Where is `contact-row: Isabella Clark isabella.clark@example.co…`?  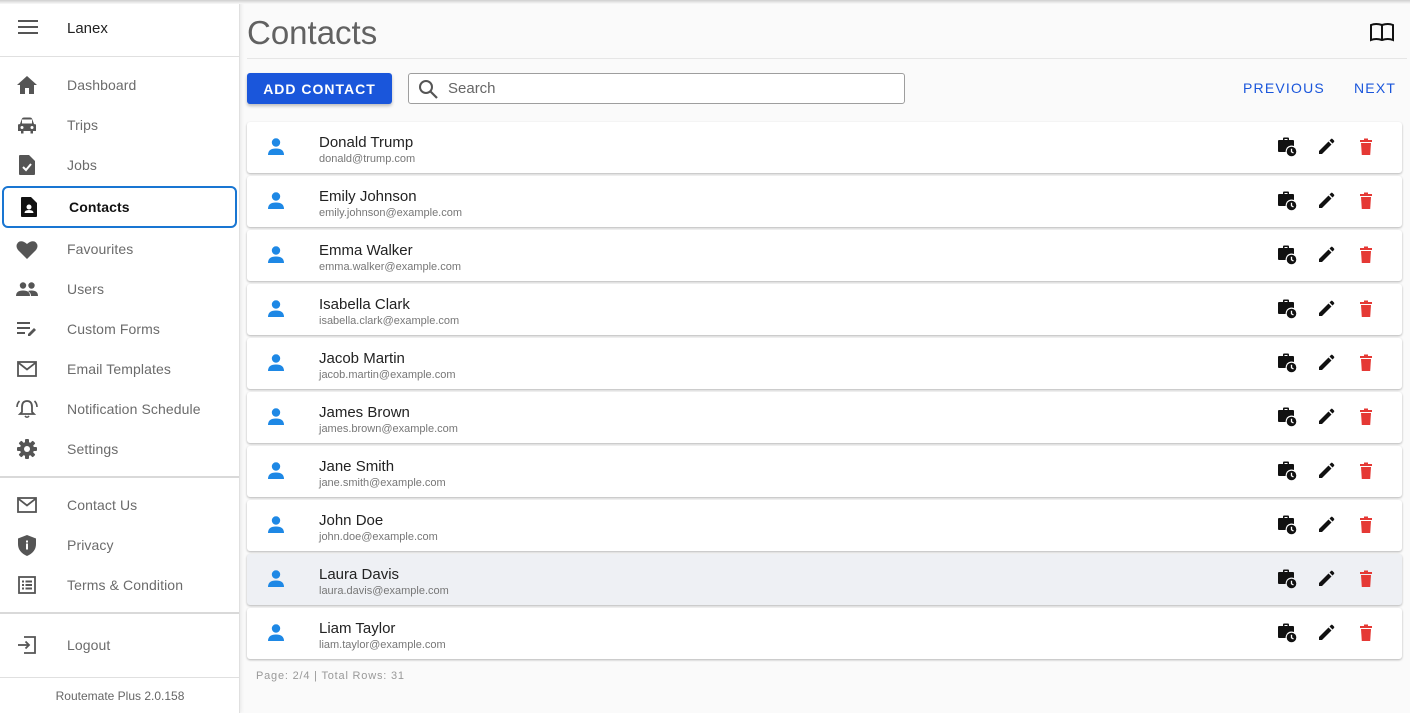 contact-row: Isabella Clark isabella.clark@example.co… is located at coordinates (824, 309).